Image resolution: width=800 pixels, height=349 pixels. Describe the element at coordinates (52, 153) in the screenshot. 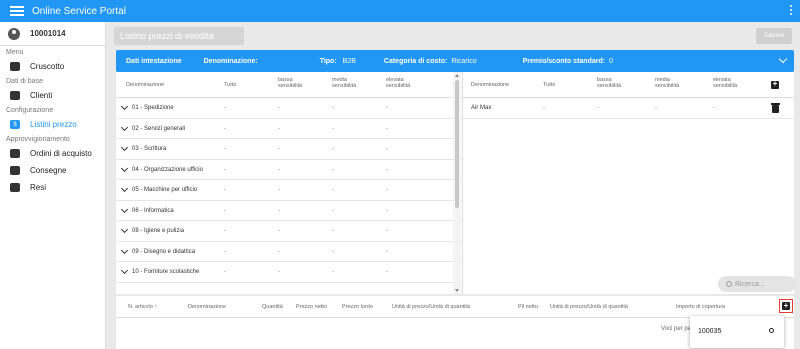

I see `sidebar-item-ordini-di-acquisto: Ordini di acquisto` at that location.